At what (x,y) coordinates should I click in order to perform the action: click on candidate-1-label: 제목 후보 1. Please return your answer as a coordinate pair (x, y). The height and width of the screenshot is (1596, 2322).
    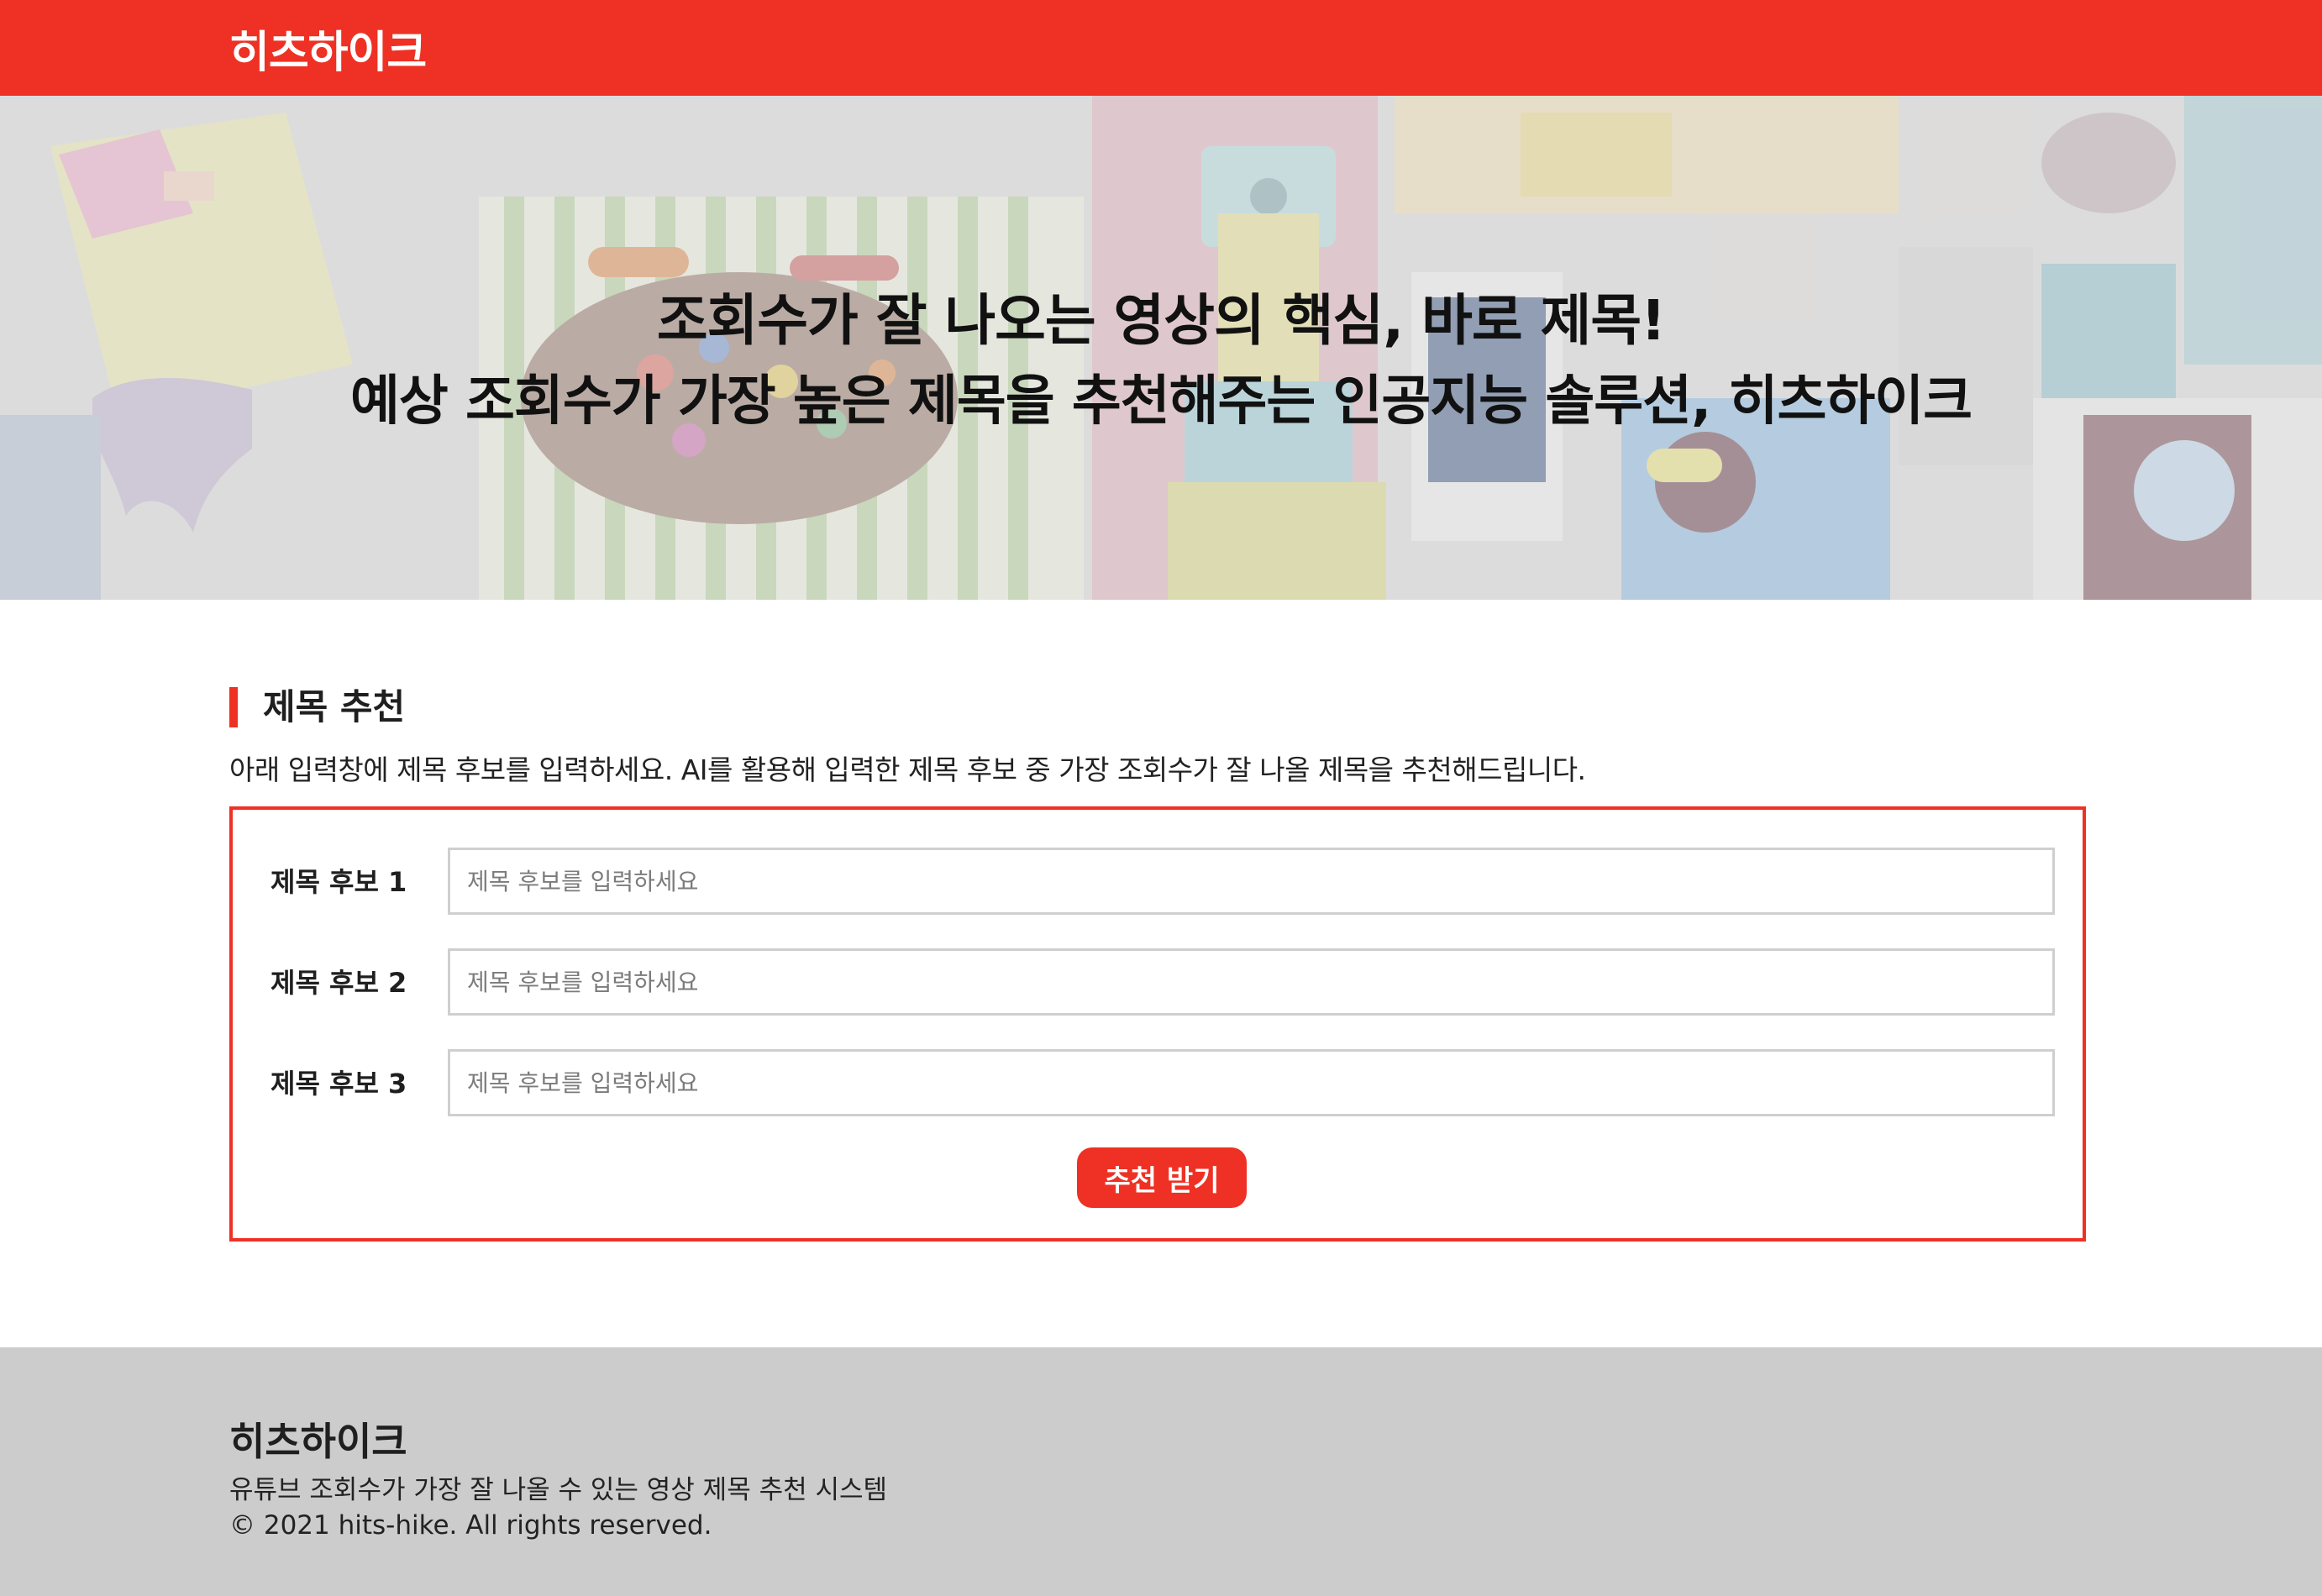
    Looking at the image, I should click on (339, 882).